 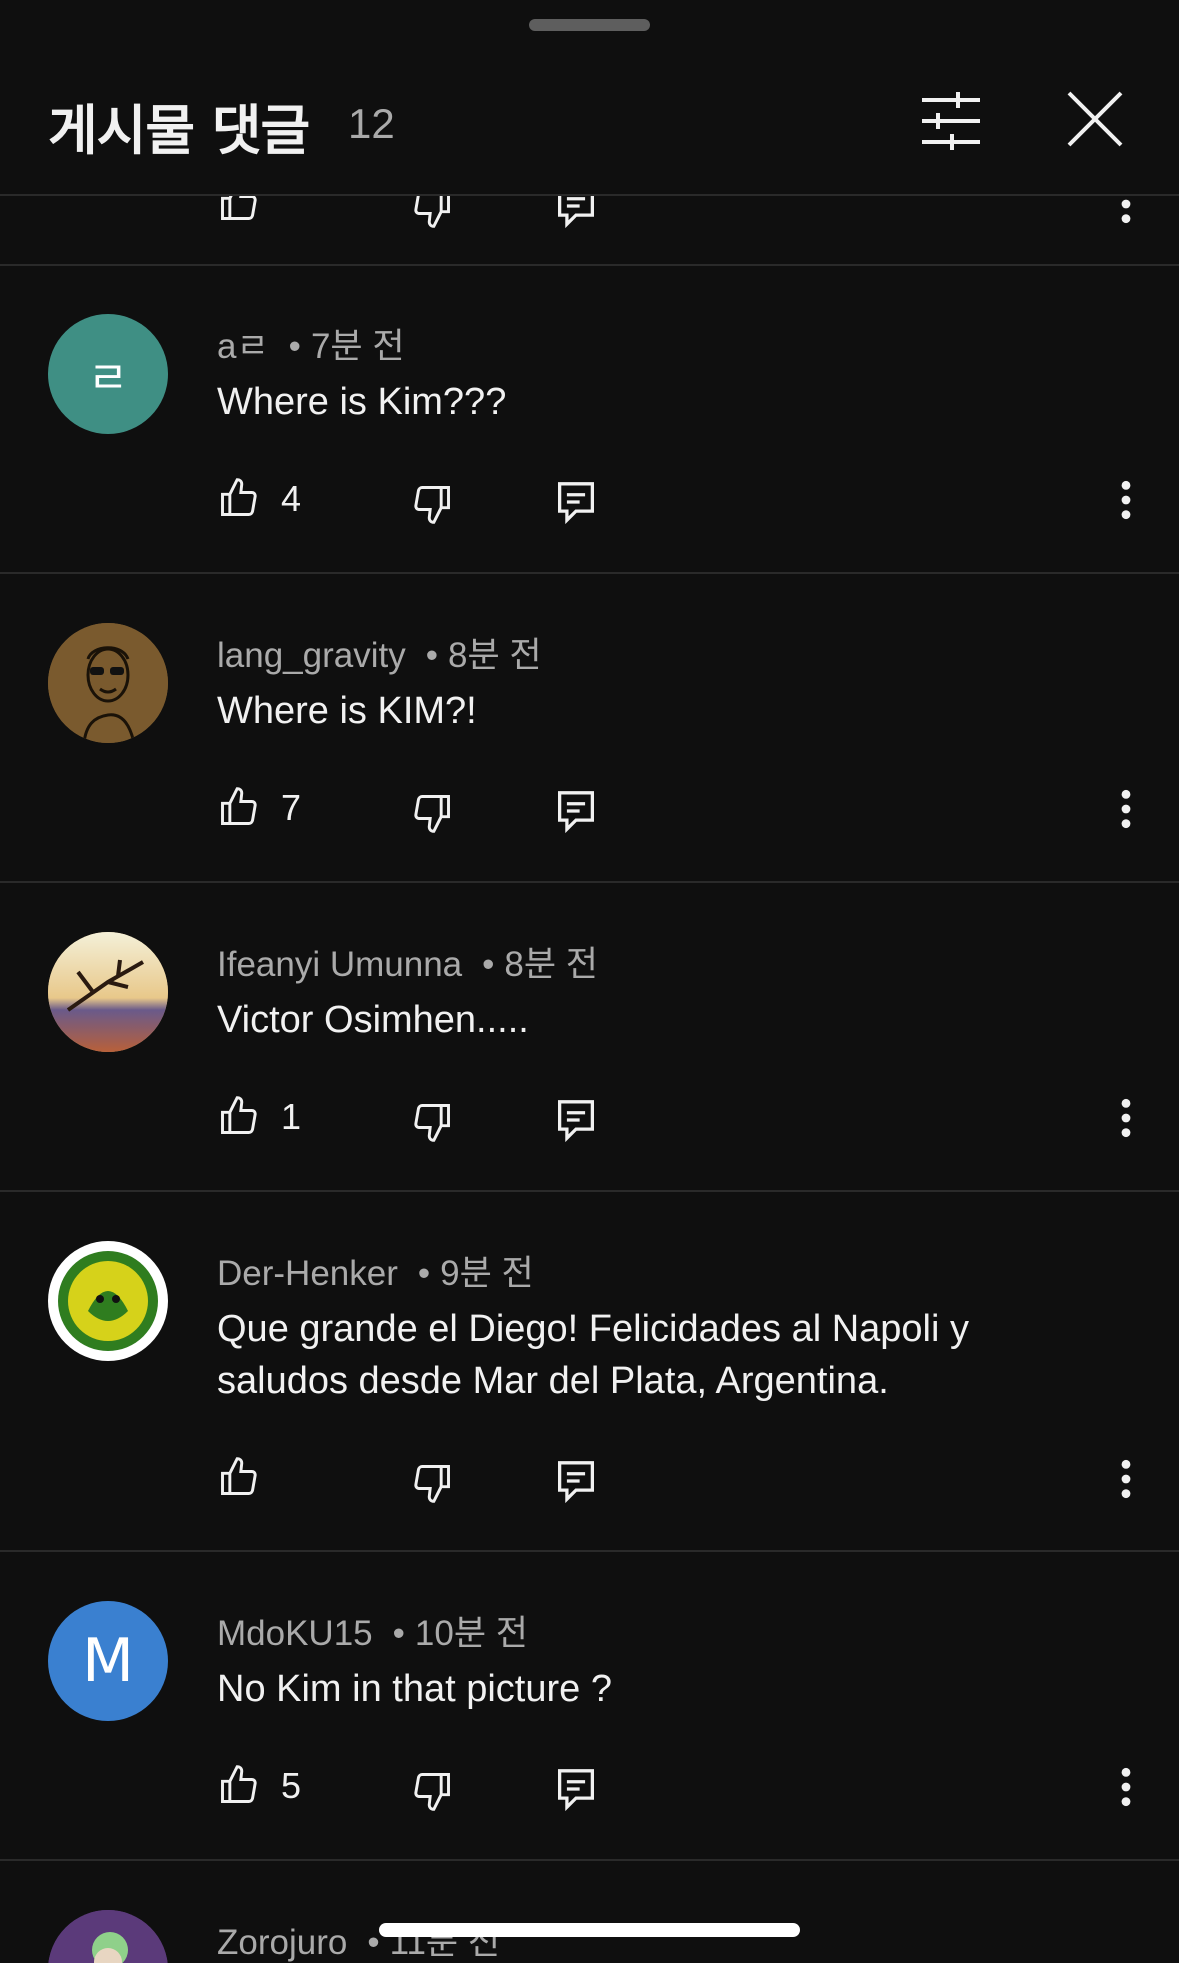 What do you see at coordinates (589, 25) in the screenshot?
I see `drag-handle` at bounding box center [589, 25].